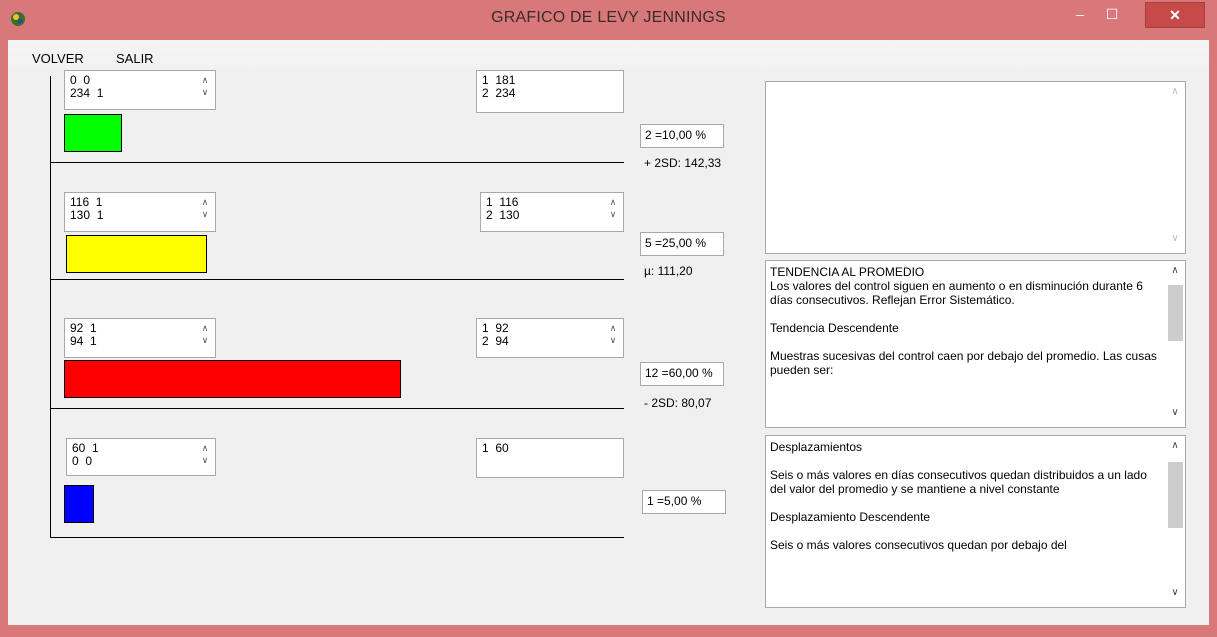 The image size is (1217, 637). What do you see at coordinates (816, 447) in the screenshot?
I see `memo-shift-title: Desplazamientos` at bounding box center [816, 447].